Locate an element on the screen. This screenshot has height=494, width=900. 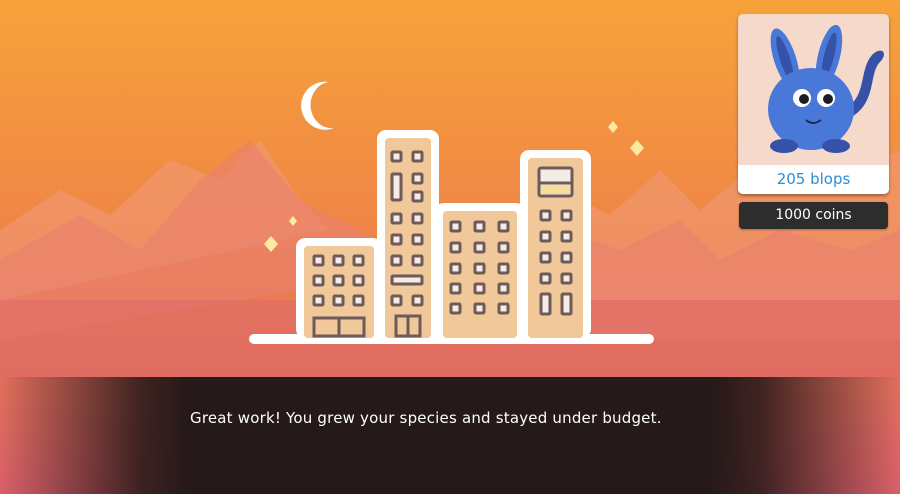
building-right is located at coordinates (555, 244).